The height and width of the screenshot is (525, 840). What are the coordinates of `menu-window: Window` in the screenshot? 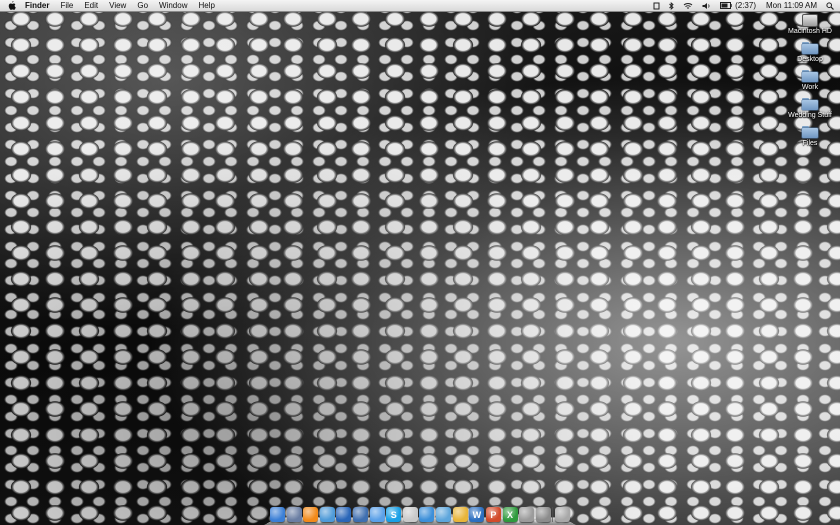 It's located at (173, 5).